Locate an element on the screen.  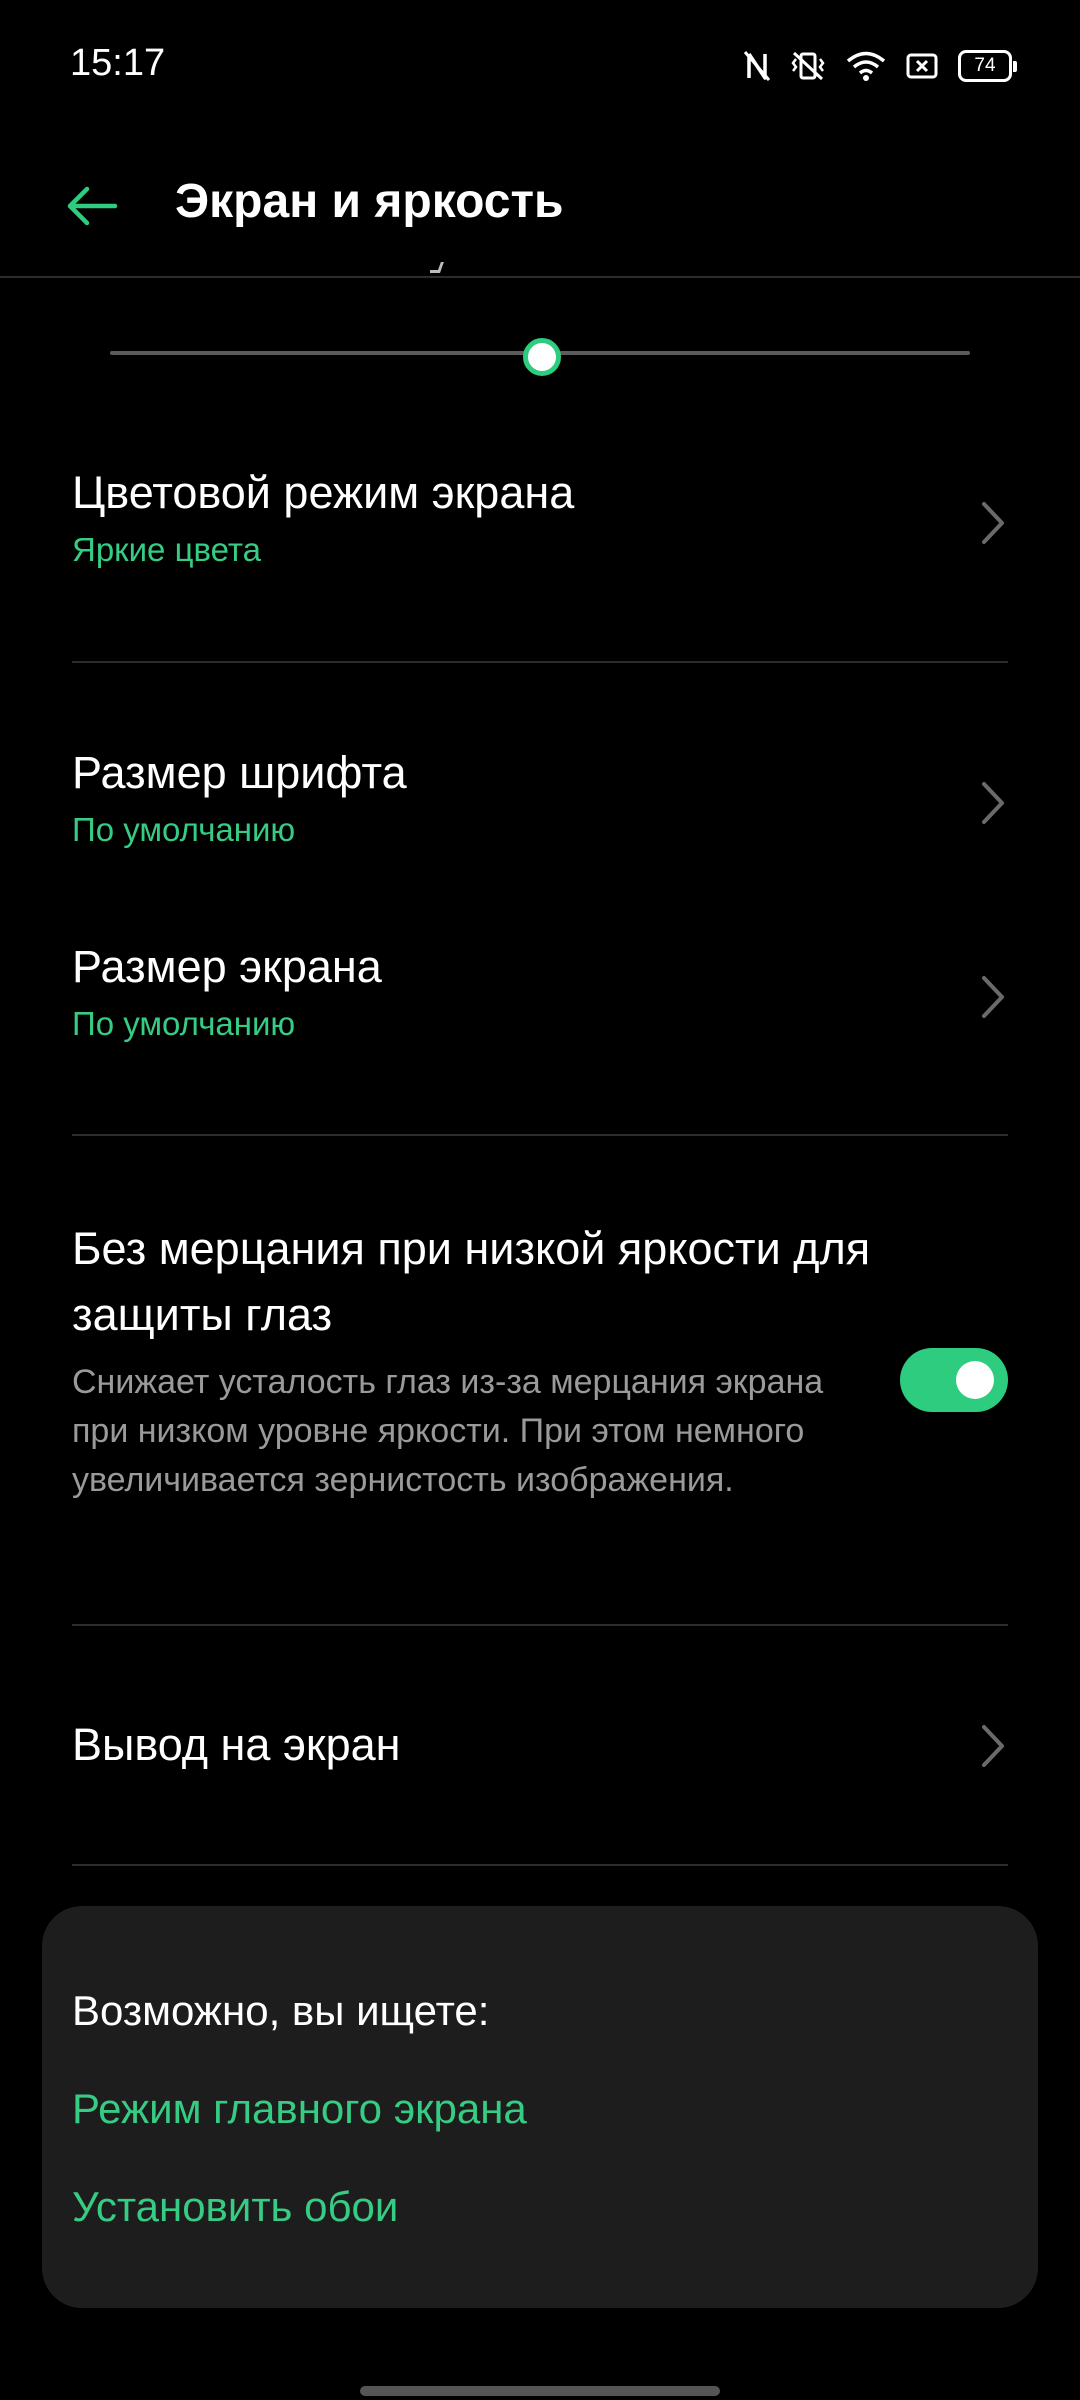
page-title: Экран и яркость is located at coordinates (369, 201).